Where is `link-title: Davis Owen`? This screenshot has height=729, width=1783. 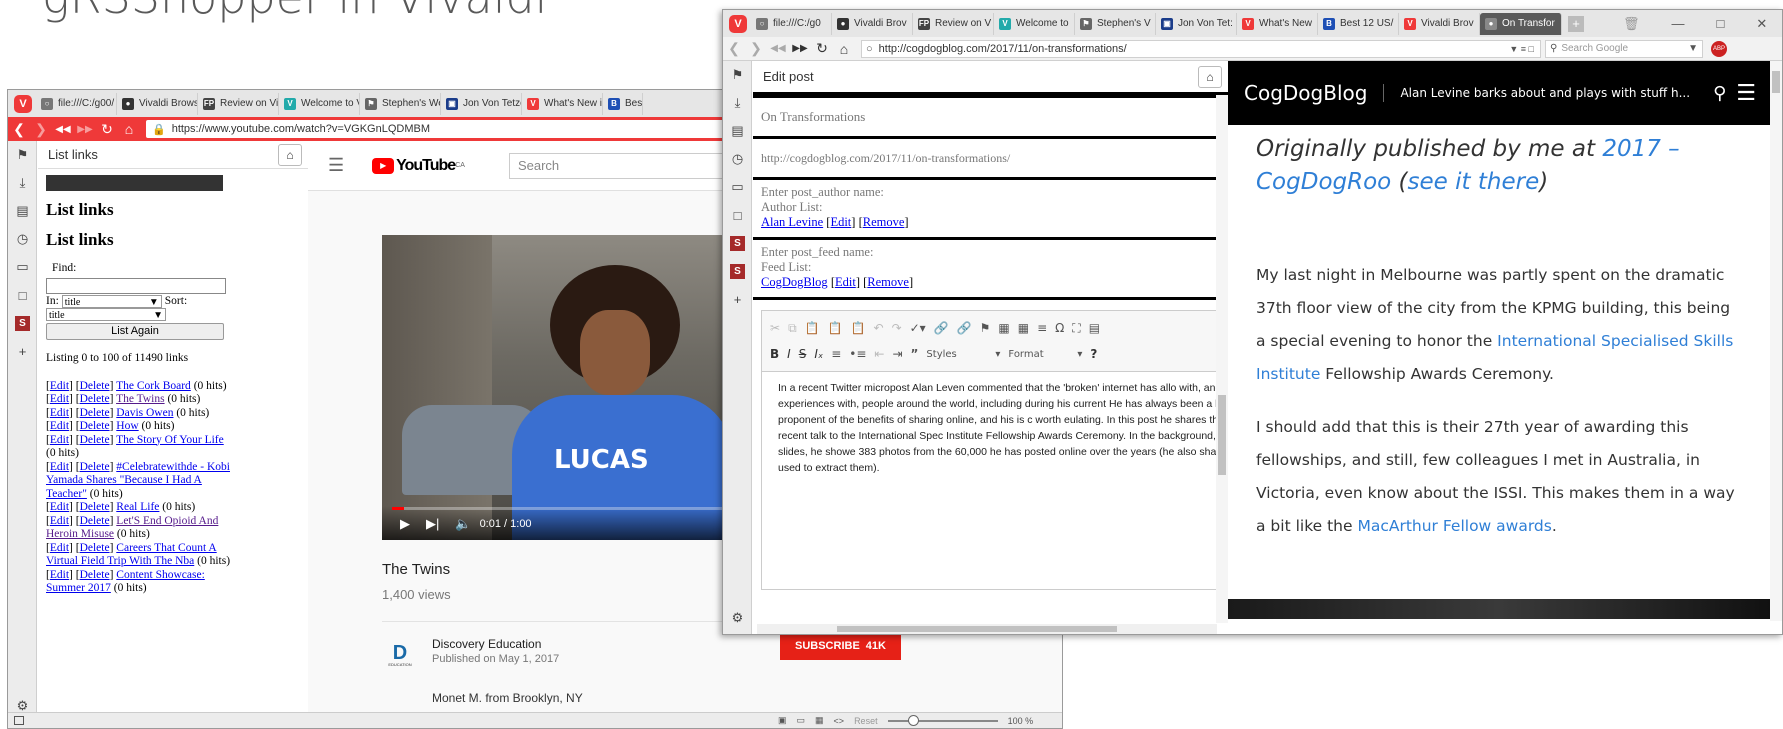 link-title: Davis Owen is located at coordinates (144, 413).